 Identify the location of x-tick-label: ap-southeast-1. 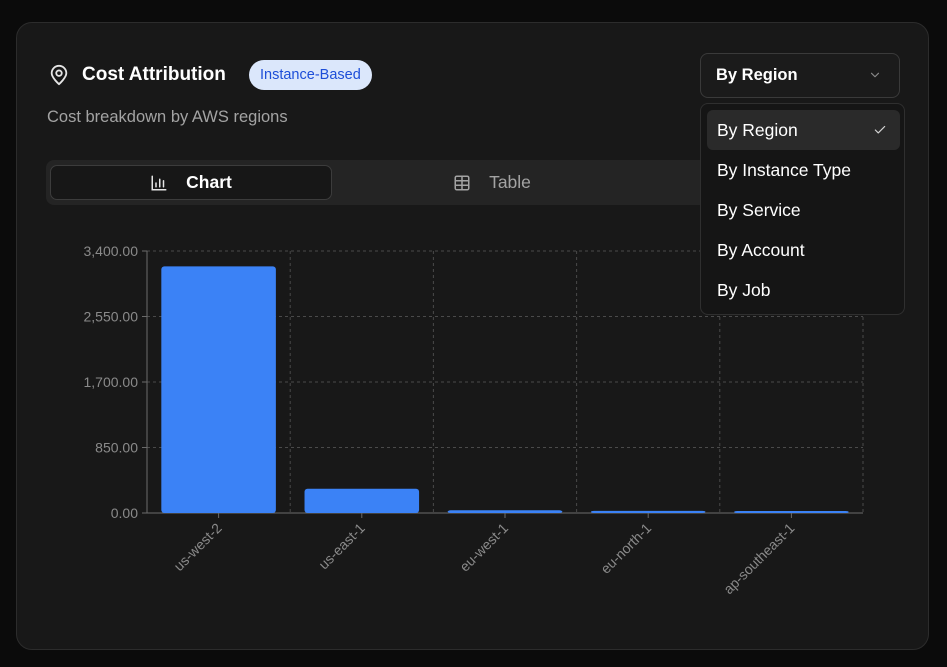
(759, 559).